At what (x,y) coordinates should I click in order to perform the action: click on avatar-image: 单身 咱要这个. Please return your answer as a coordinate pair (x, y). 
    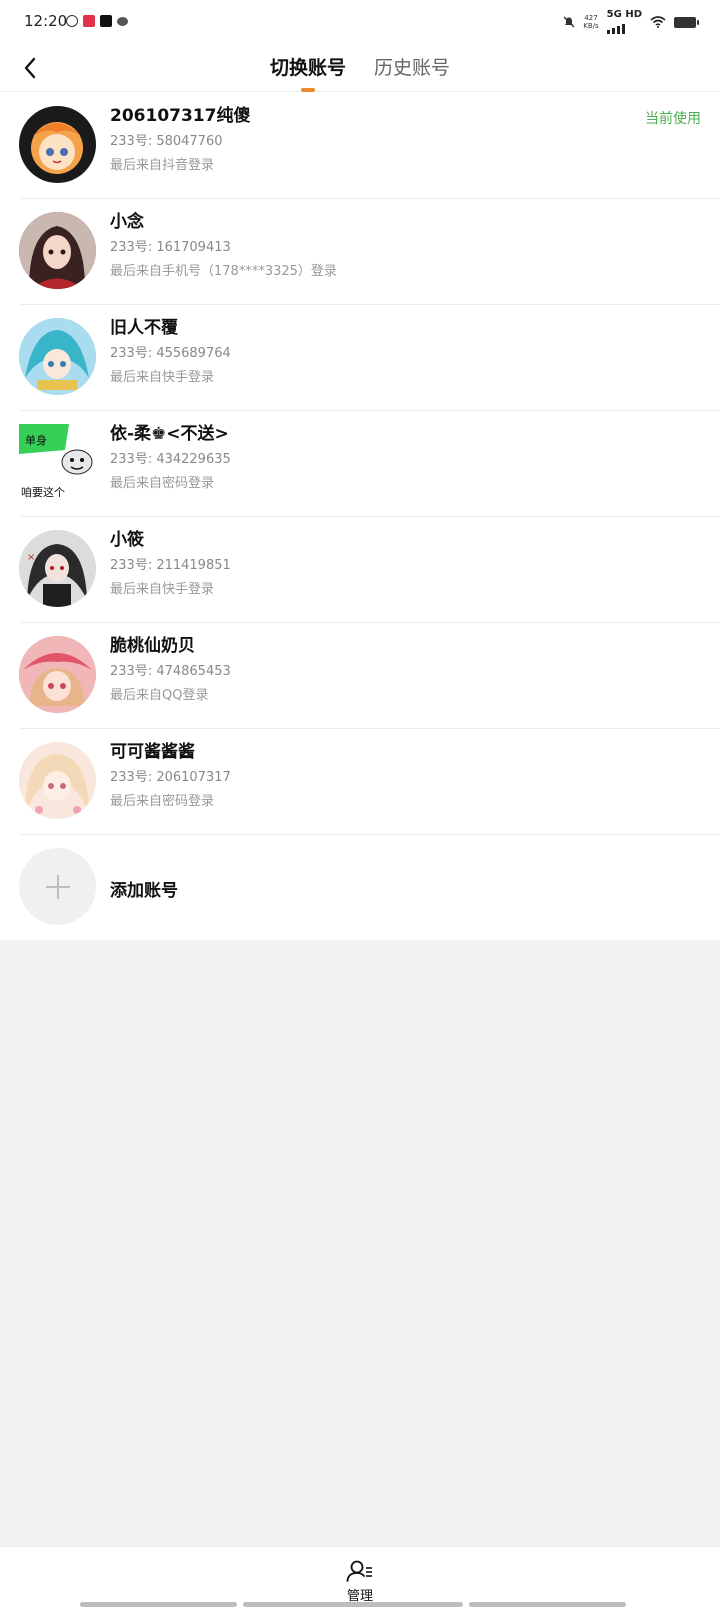
    Looking at the image, I should click on (57, 462).